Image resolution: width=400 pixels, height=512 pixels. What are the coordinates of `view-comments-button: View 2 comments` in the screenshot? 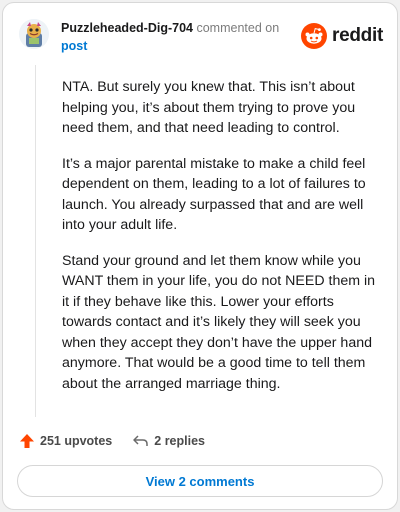 It's located at (200, 481).